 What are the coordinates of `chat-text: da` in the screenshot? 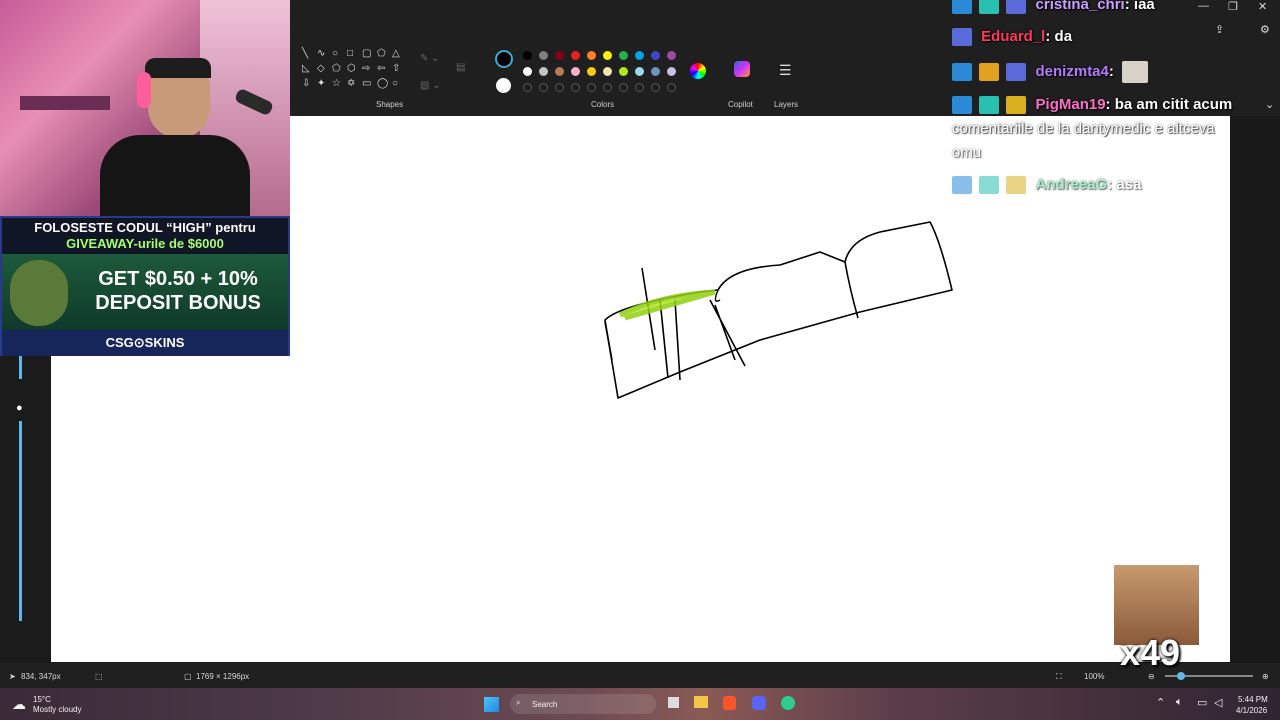 It's located at (1063, 36).